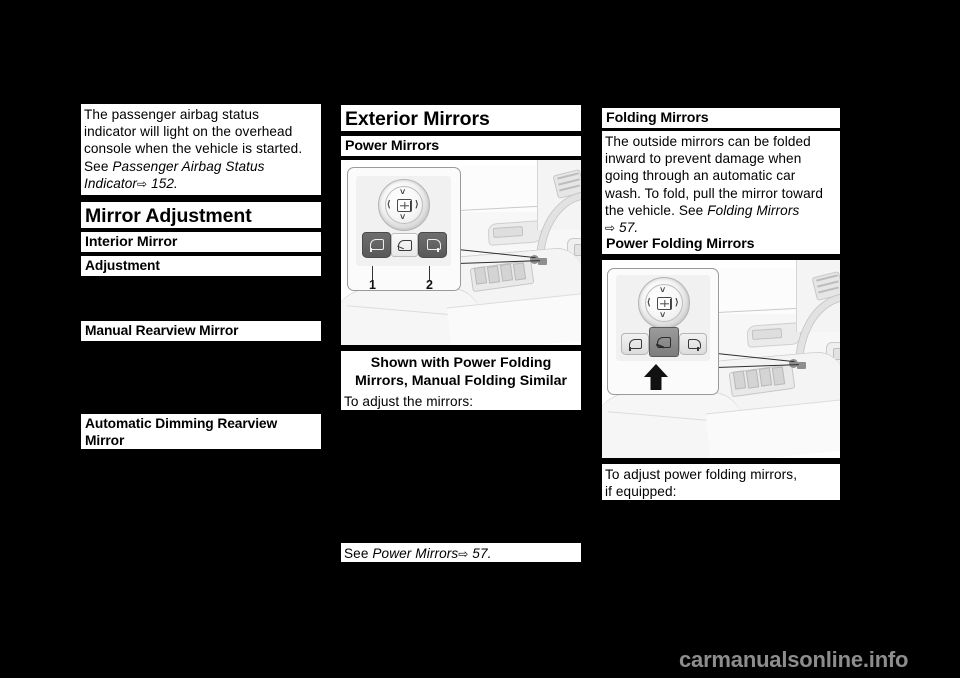 The image size is (960, 678). Describe the element at coordinates (201, 215) in the screenshot. I see `heading-mirror-adjustment: Mirror Adjustment` at that location.